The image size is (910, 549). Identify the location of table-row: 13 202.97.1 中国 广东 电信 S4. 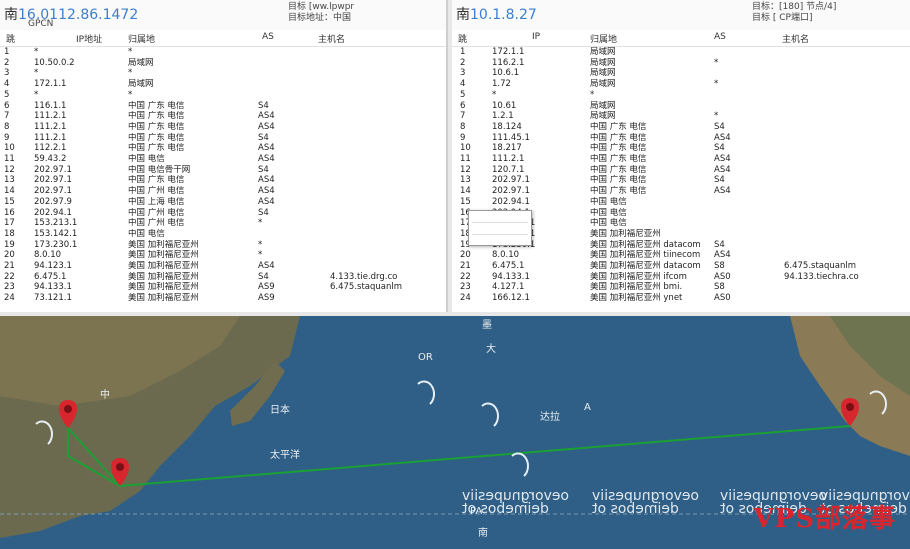
(681, 180).